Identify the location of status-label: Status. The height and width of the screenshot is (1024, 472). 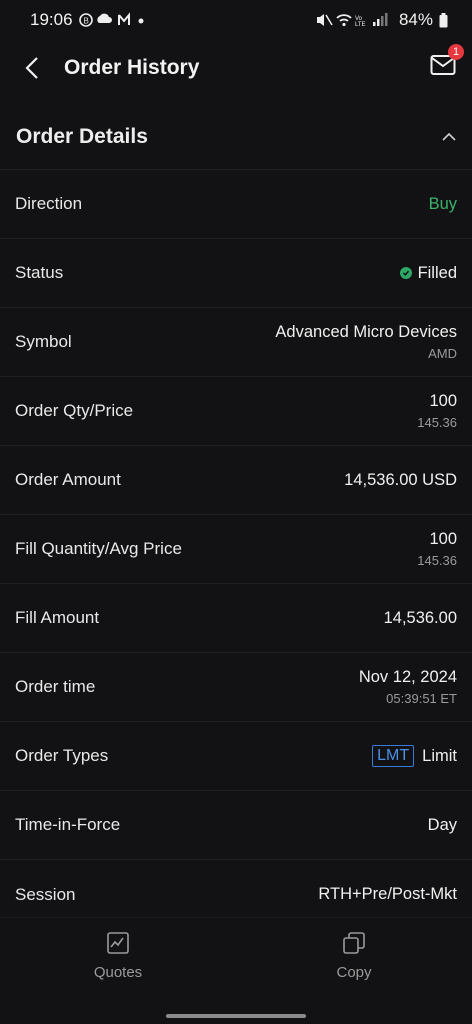
(39, 272).